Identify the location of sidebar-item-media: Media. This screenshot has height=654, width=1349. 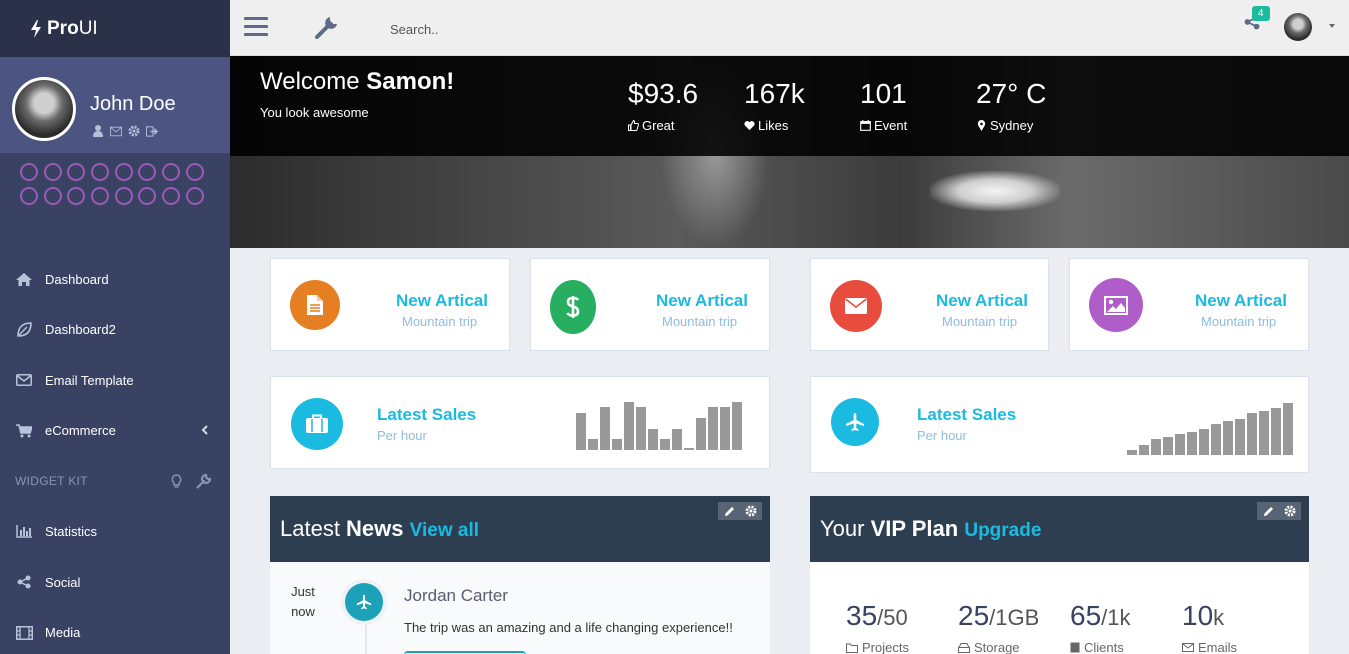
(115, 631).